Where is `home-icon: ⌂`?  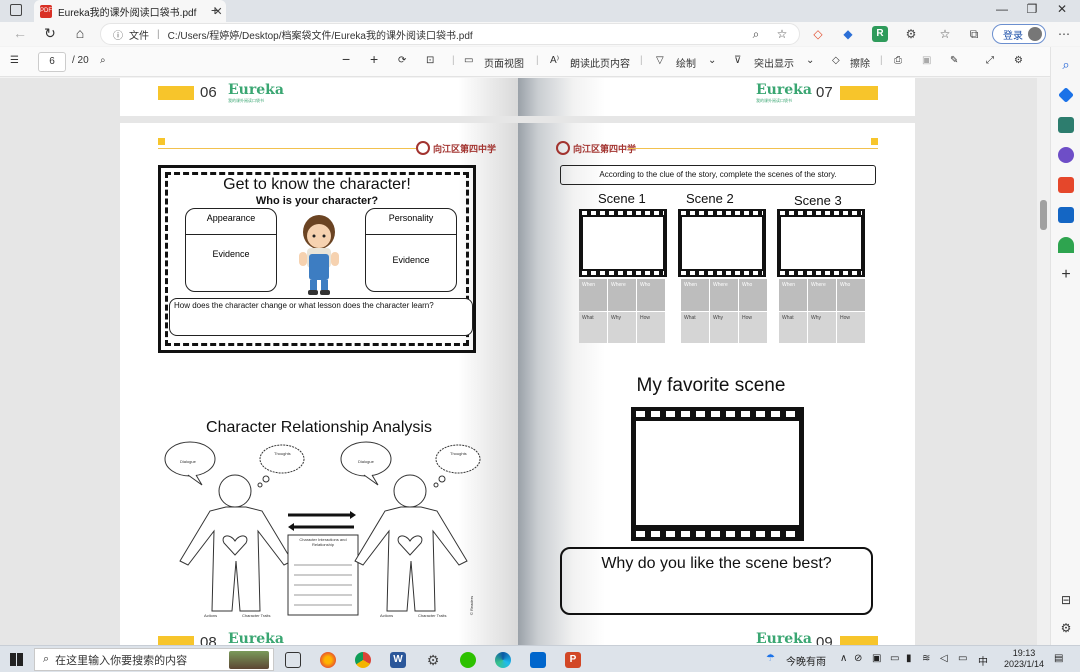
home-icon: ⌂ is located at coordinates (80, 33).